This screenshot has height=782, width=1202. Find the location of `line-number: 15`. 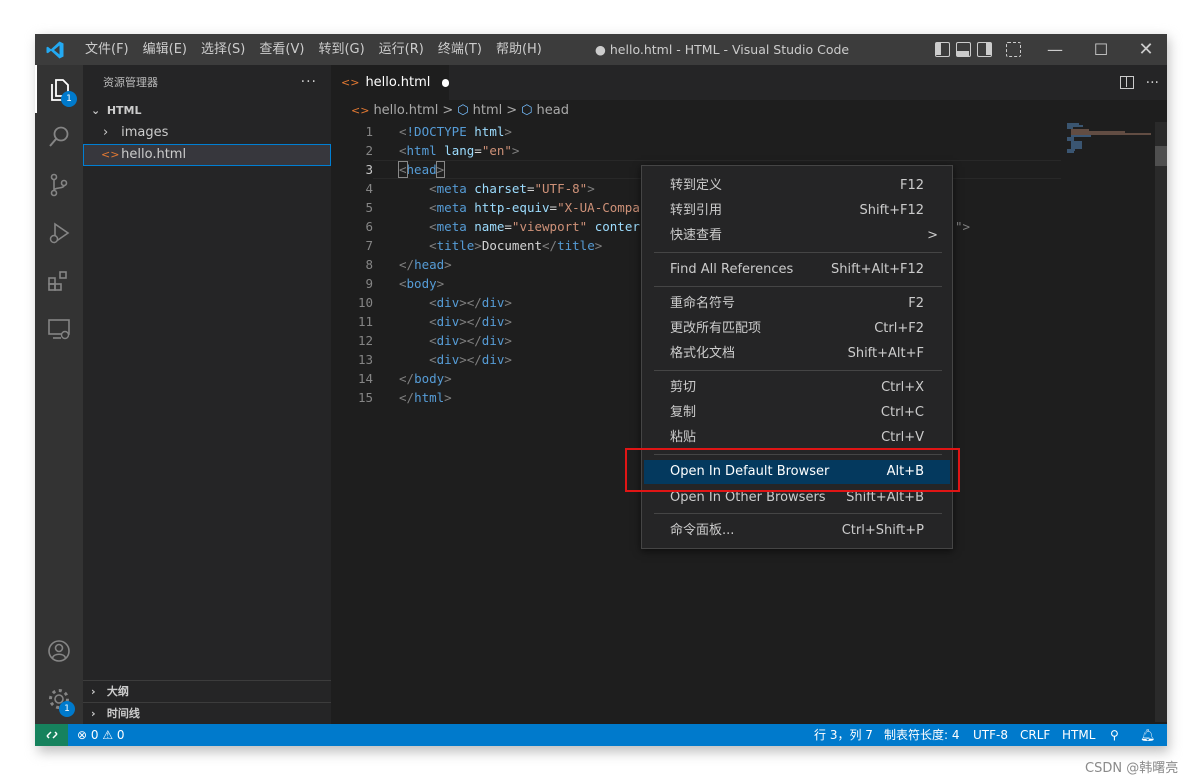

line-number: 15 is located at coordinates (365, 397).